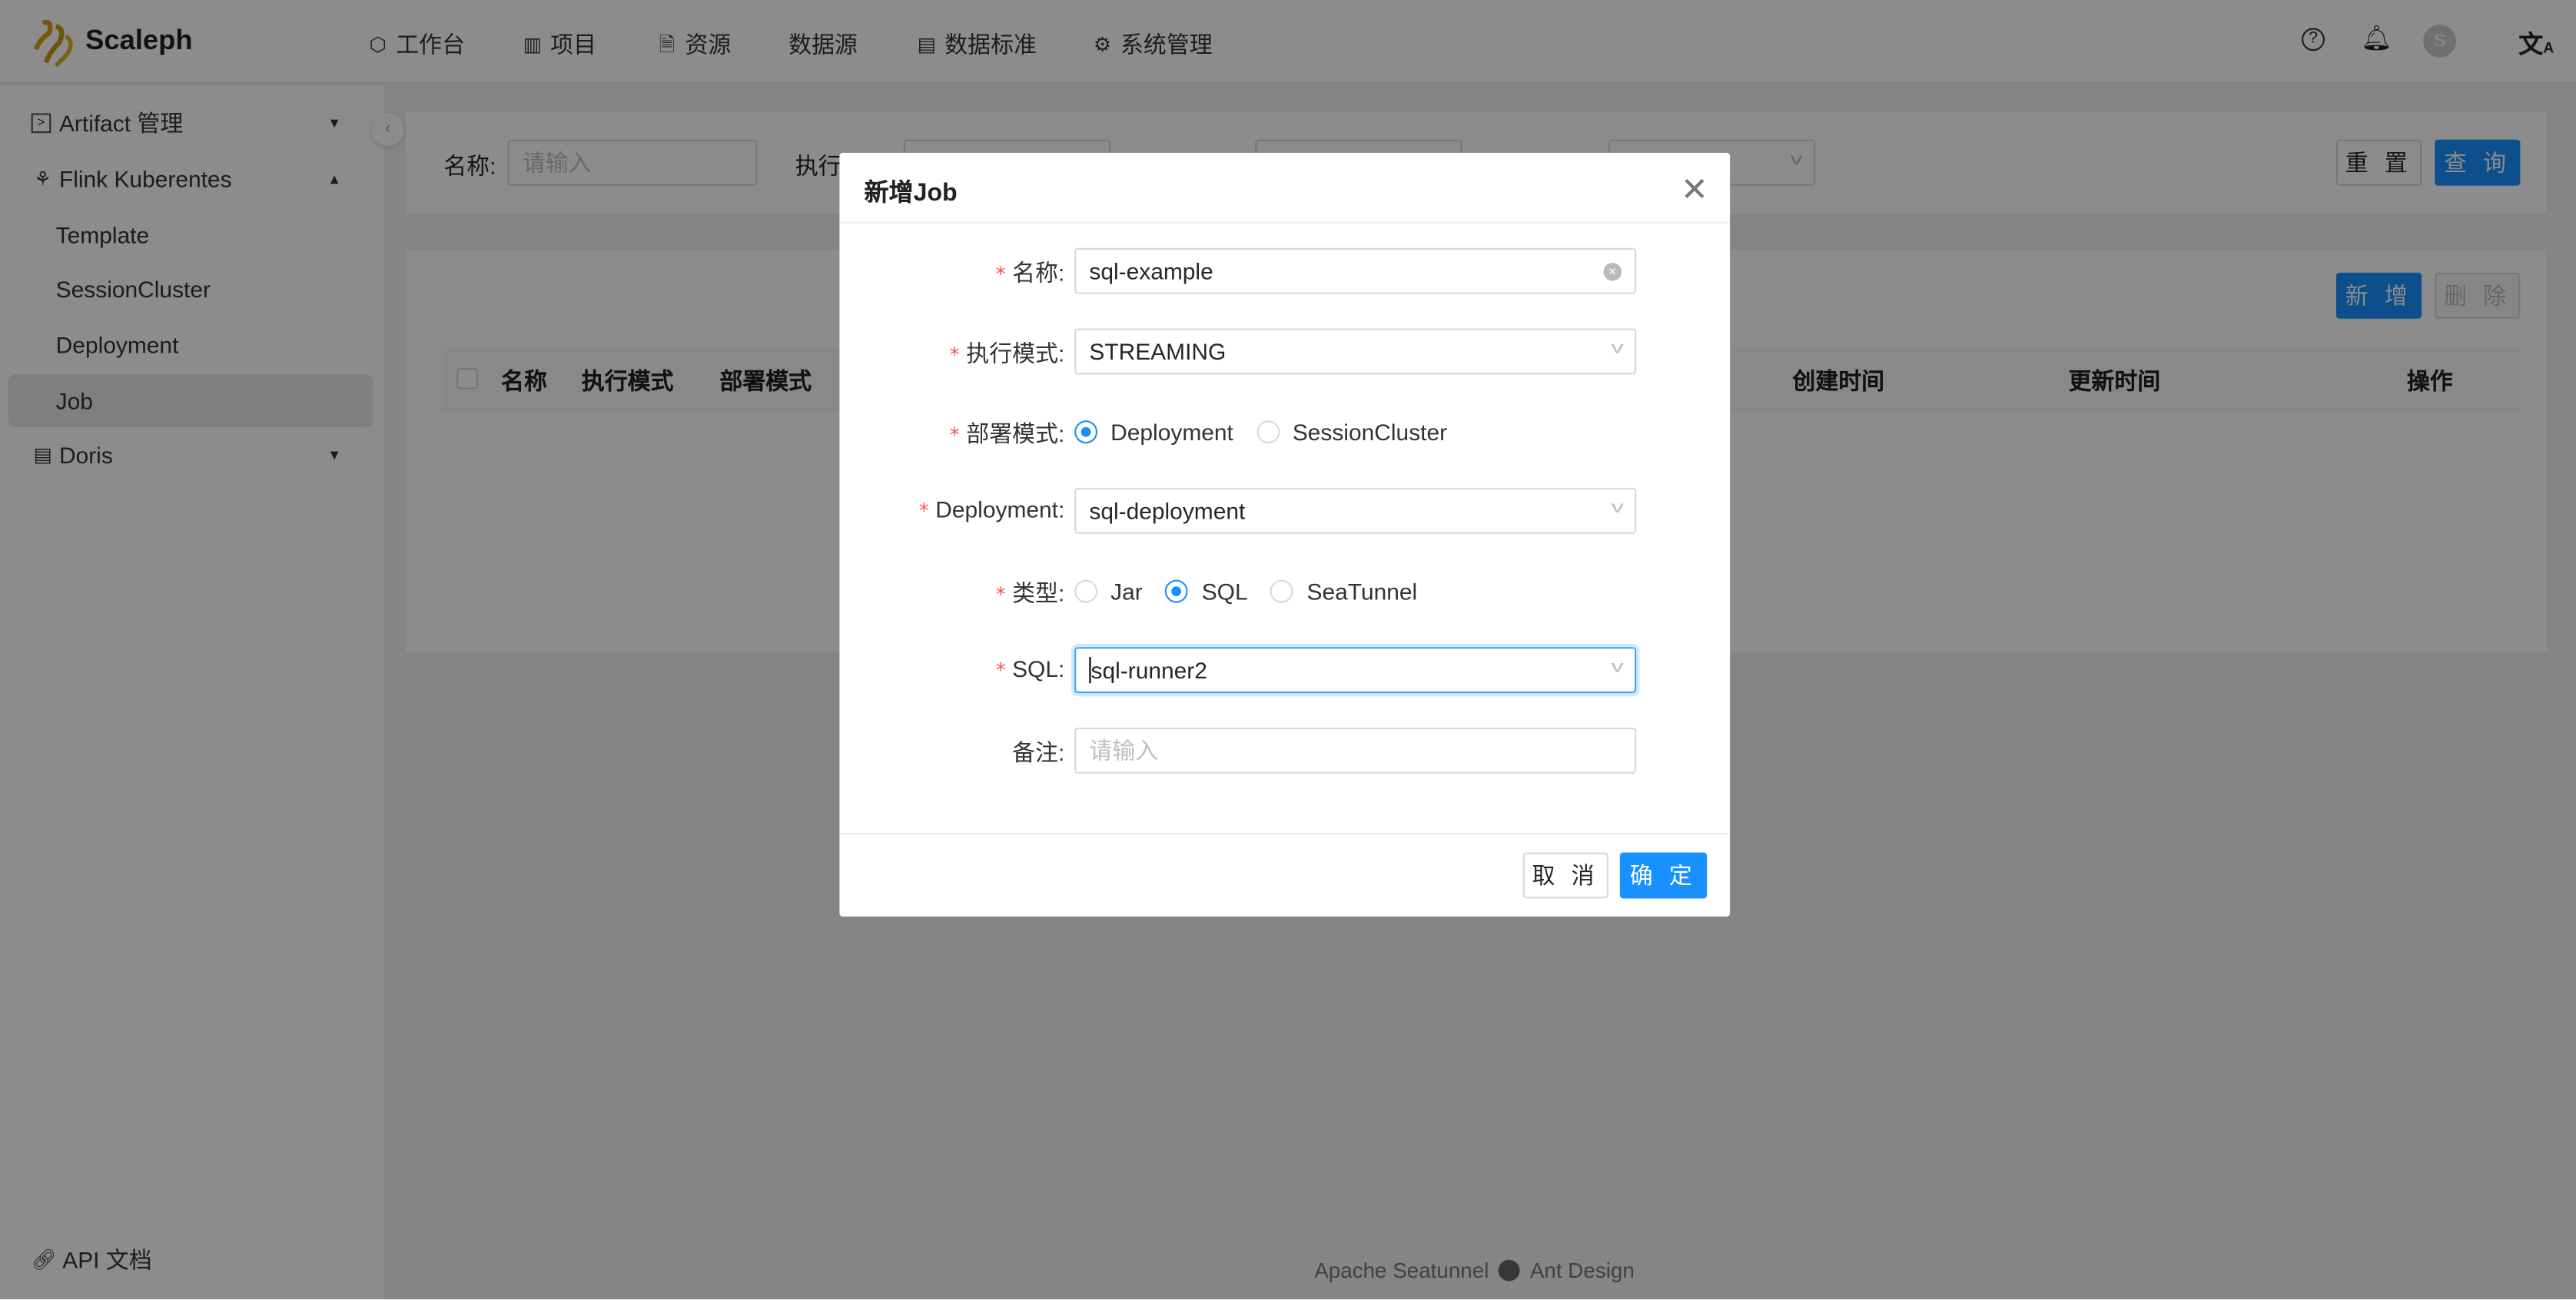  What do you see at coordinates (1694, 189) in the screenshot?
I see `close-icon: ✕` at bounding box center [1694, 189].